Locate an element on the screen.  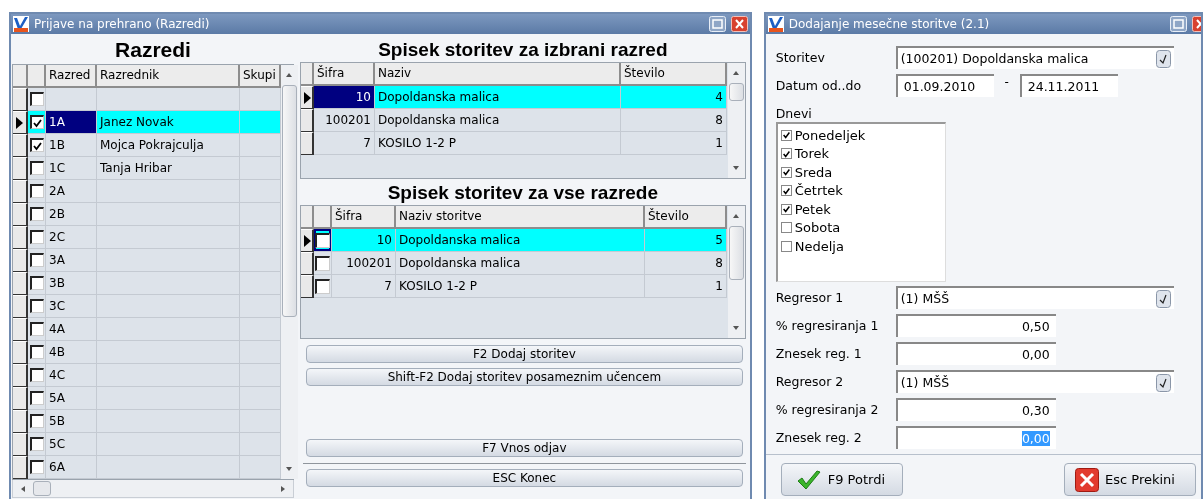
table-row: 1C Tanja Hribar is located at coordinates (147, 168).